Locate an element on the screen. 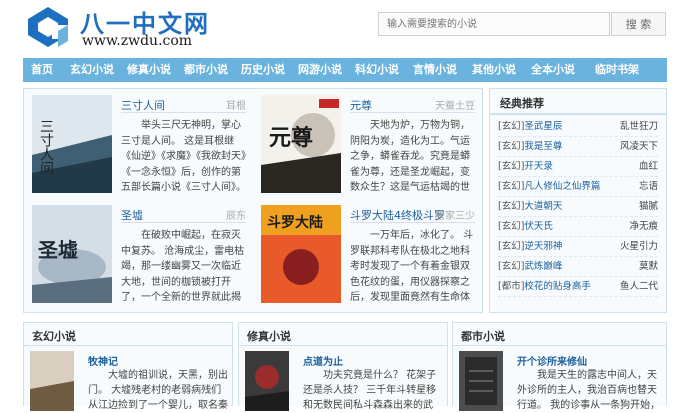  rec-author: 猫腻 is located at coordinates (648, 206).